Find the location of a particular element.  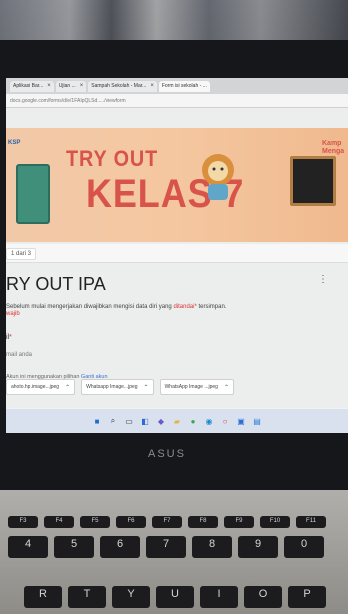

download-item: Whatsapp Image...jpeg ⌃ is located at coordinates (117, 387).